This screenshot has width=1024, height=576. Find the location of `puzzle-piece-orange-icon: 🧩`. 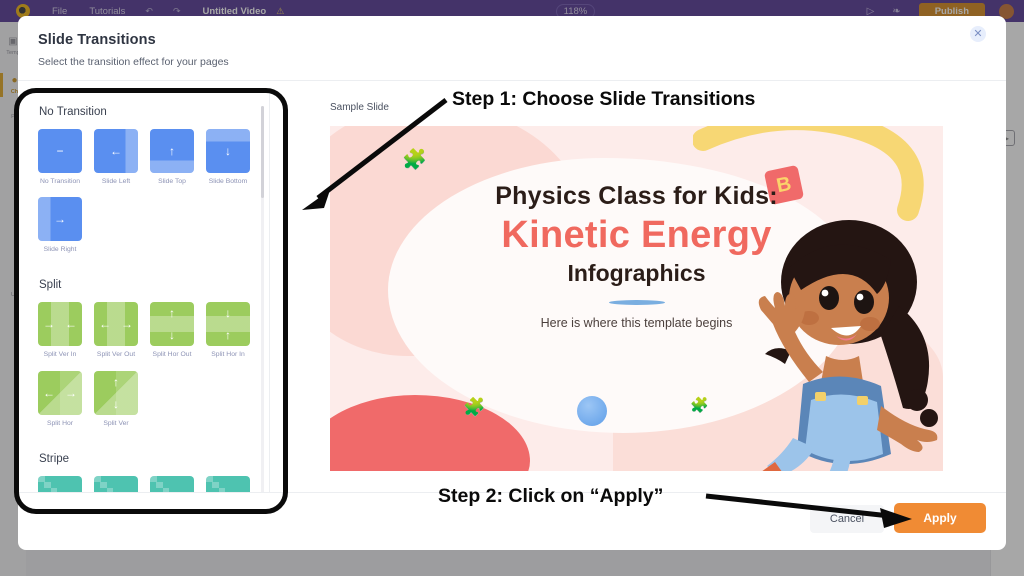

puzzle-piece-orange-icon: 🧩 is located at coordinates (414, 160).